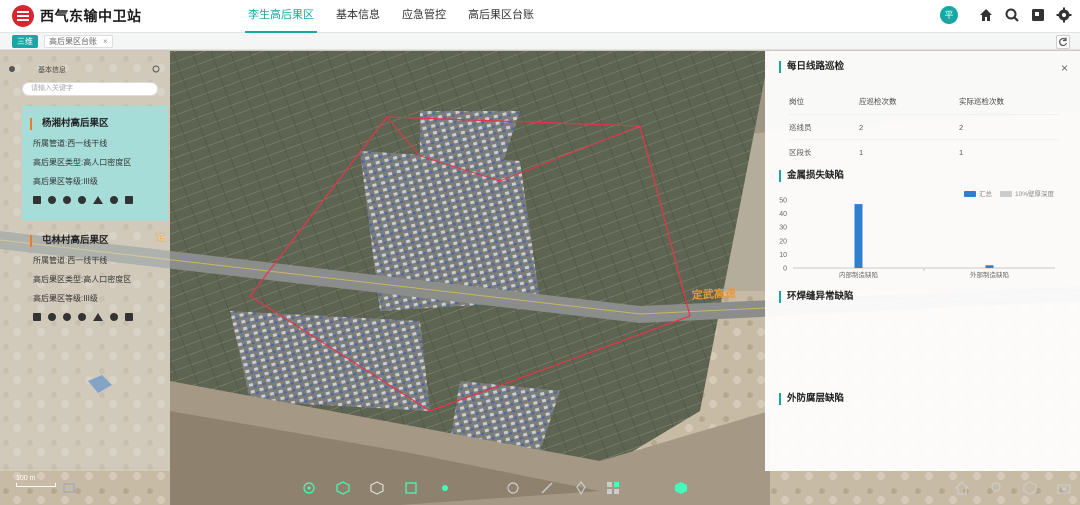  I want to click on fullscreen-icon, so click(1038, 15).